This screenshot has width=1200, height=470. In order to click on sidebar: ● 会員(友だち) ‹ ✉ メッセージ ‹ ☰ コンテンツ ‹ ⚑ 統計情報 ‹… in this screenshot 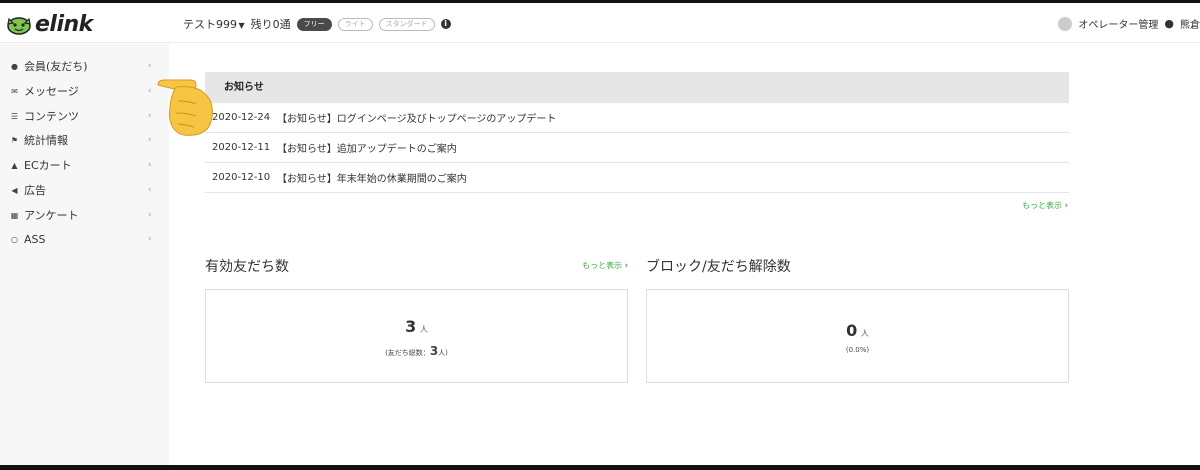, I will do `click(84, 254)`.